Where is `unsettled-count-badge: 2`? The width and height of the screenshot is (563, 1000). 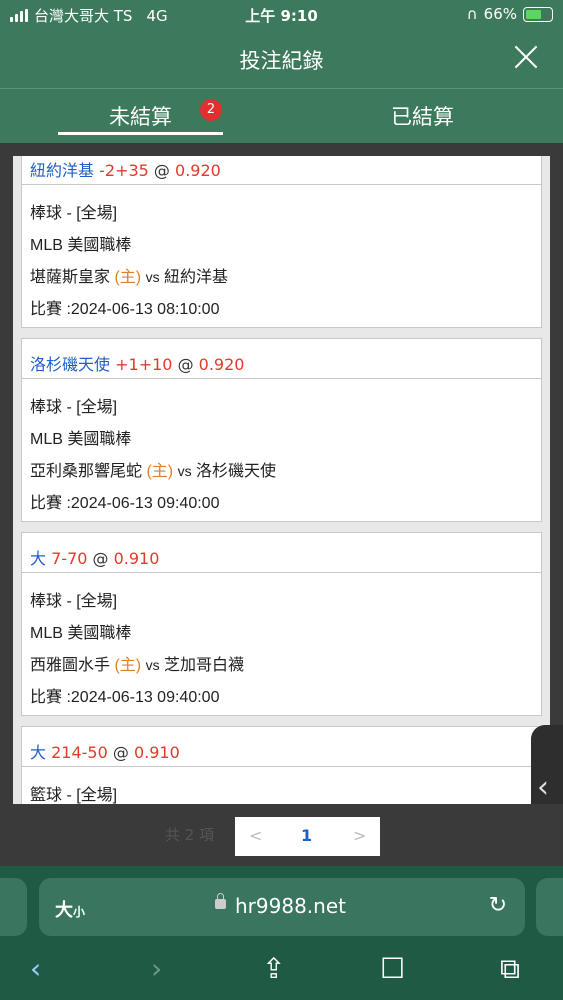
unsettled-count-badge: 2 is located at coordinates (211, 110).